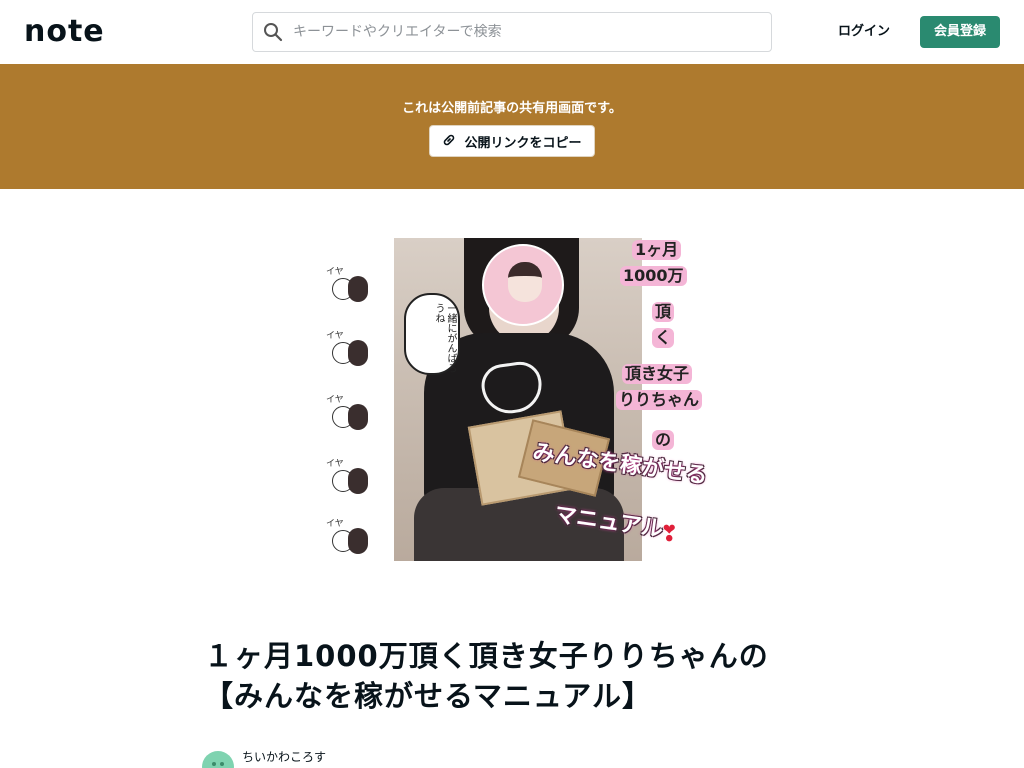 The image size is (1024, 768). What do you see at coordinates (523, 143) in the screenshot?
I see `copy-link-label: 公開リンクをコピー` at bounding box center [523, 143].